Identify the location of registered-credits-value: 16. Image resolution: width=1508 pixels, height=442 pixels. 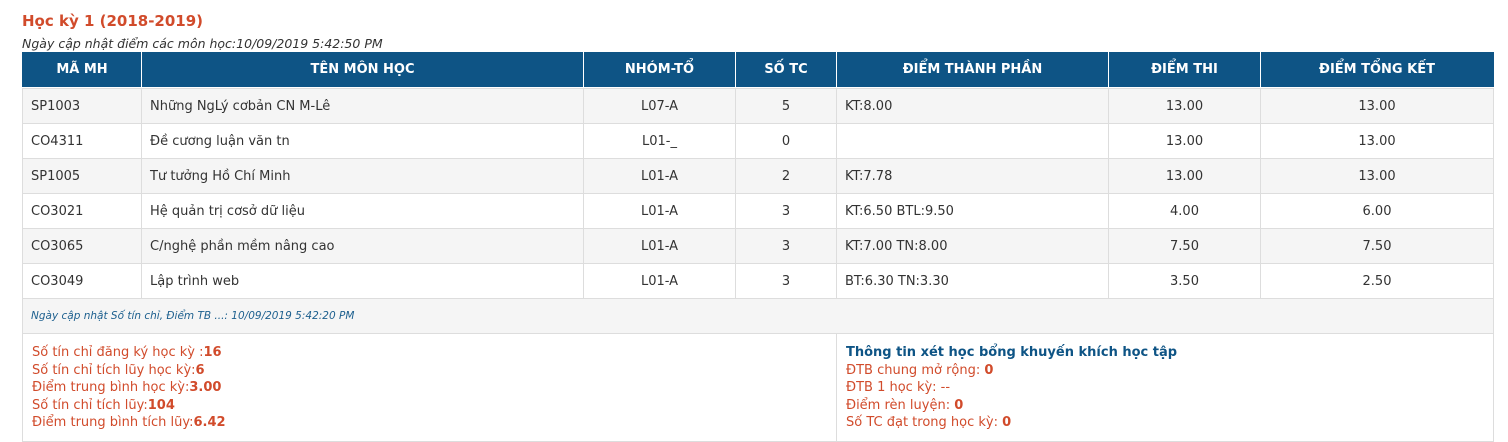
(212, 352).